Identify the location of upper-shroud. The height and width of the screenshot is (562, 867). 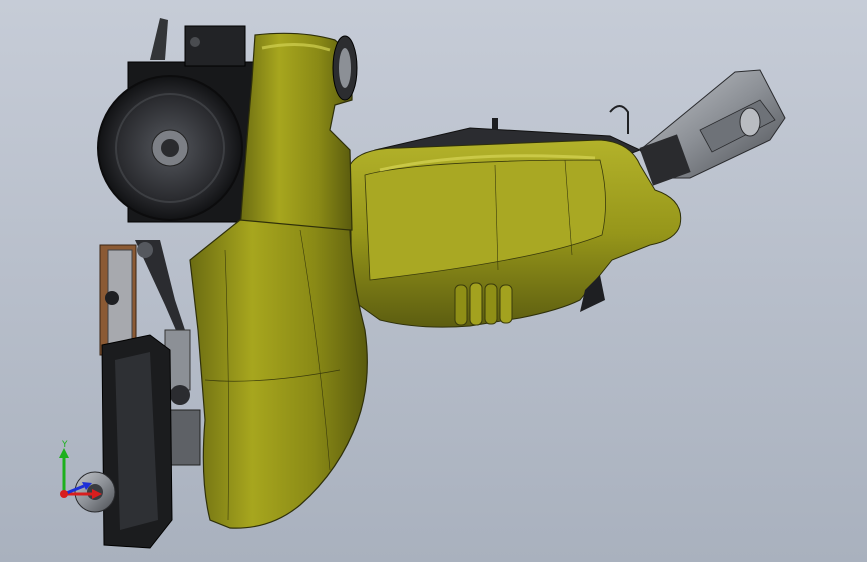
(298, 131).